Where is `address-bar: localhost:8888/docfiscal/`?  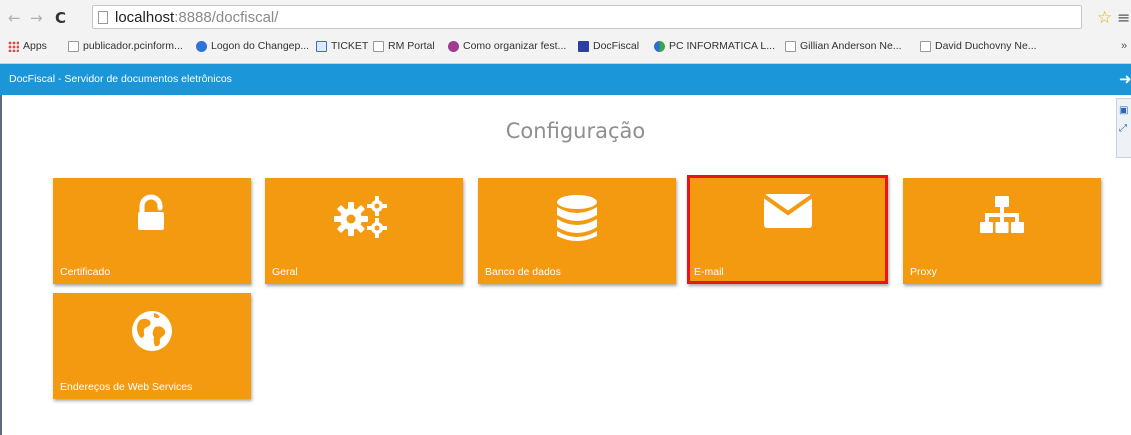 address-bar: localhost:8888/docfiscal/ is located at coordinates (587, 17).